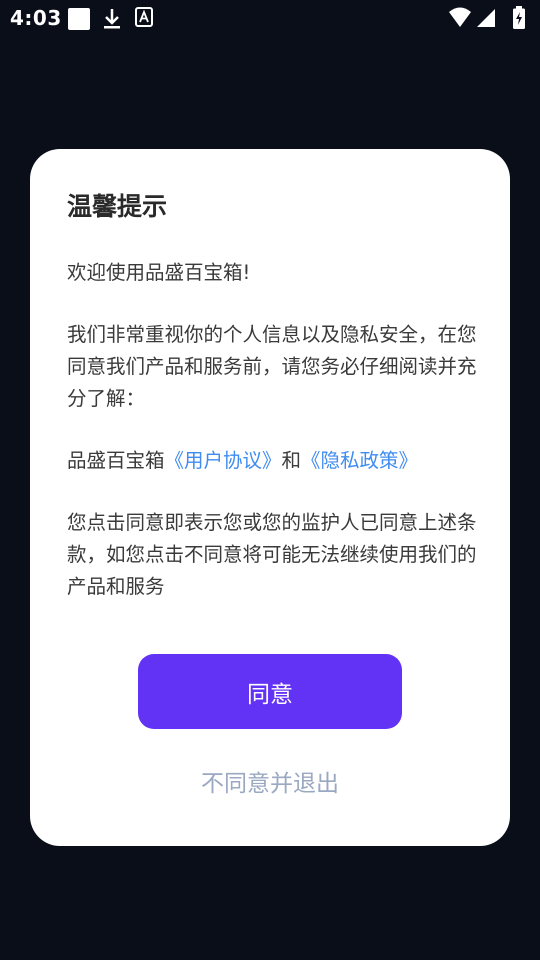 The height and width of the screenshot is (960, 540). Describe the element at coordinates (270, 781) in the screenshot. I see `decline-exit-button: 不同意并退出` at that location.